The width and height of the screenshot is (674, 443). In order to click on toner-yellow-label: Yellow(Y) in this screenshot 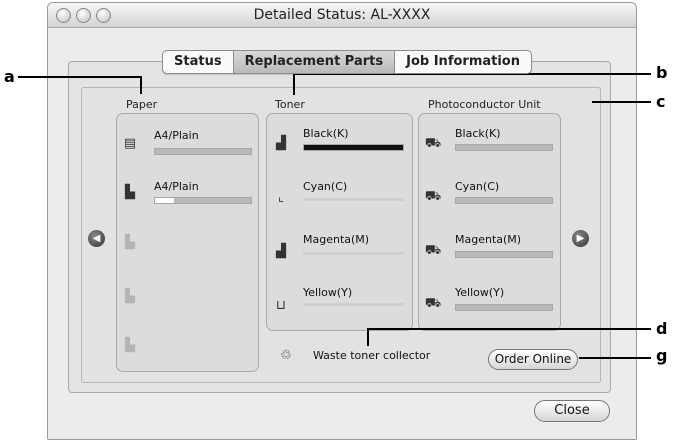, I will do `click(328, 292)`.